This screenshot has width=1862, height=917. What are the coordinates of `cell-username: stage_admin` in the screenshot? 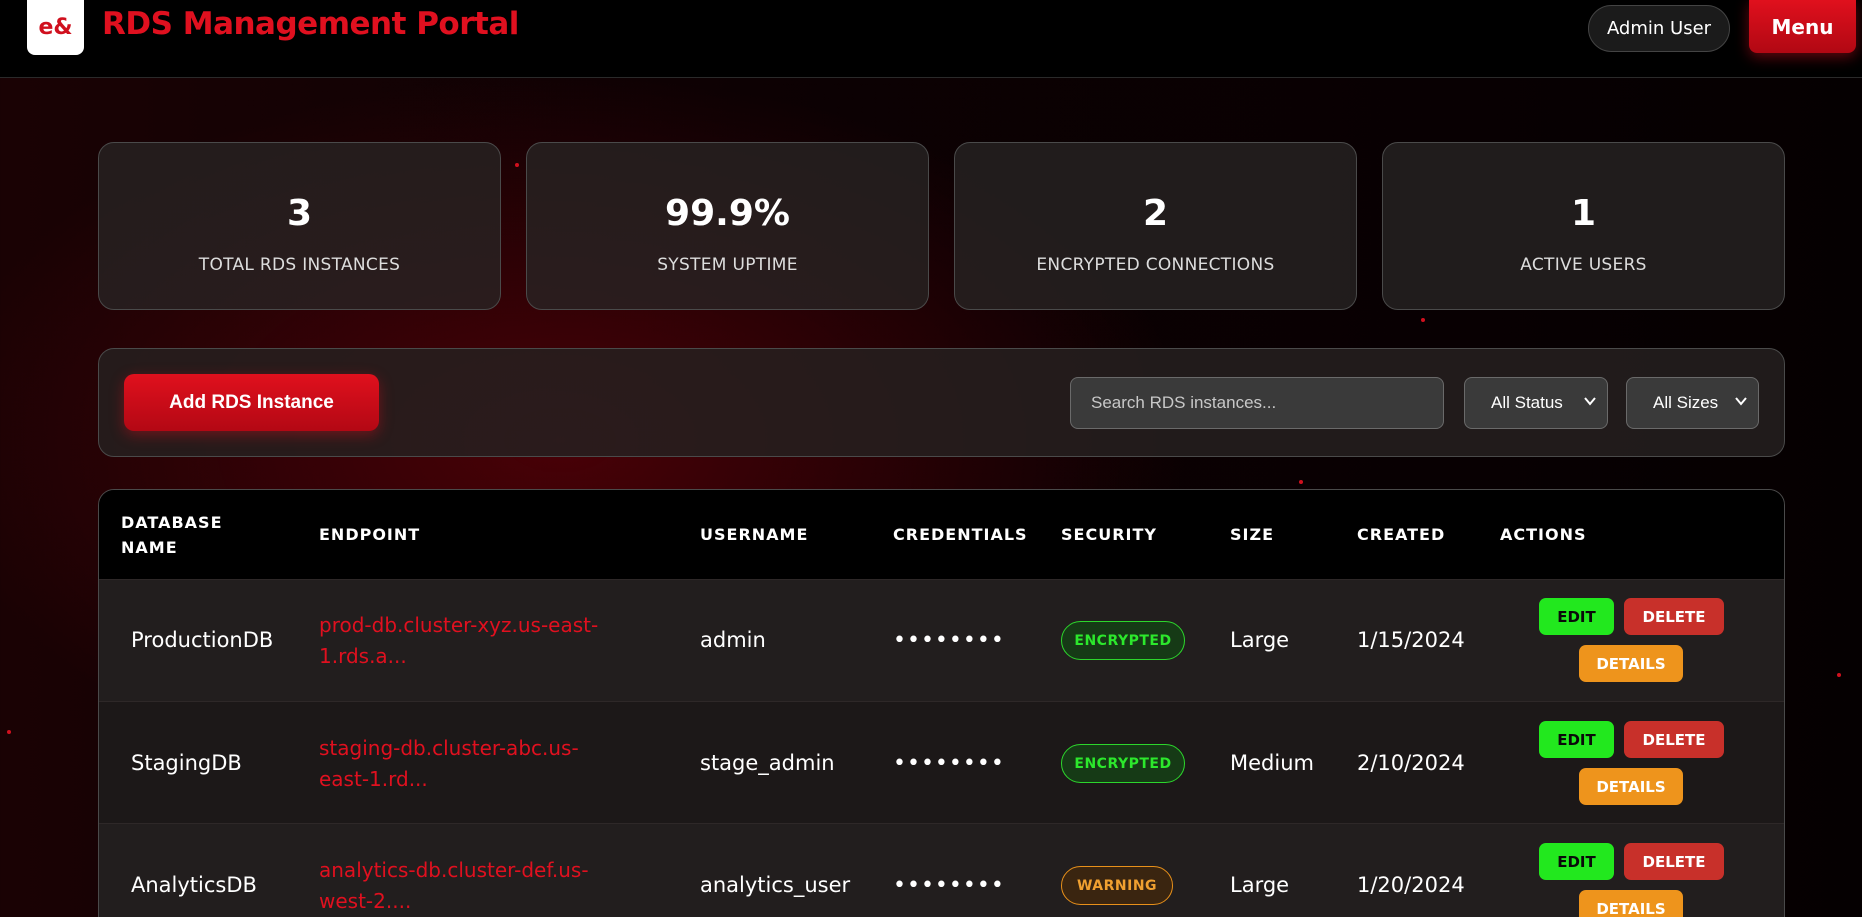 It's located at (767, 763).